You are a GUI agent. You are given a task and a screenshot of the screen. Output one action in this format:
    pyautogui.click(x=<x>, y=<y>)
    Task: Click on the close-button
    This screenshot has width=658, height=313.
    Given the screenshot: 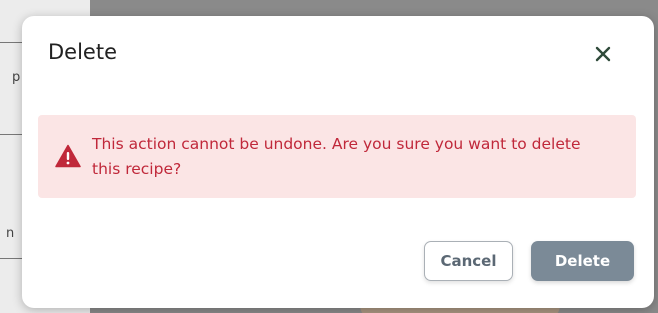 What is the action you would take?
    pyautogui.click(x=603, y=54)
    